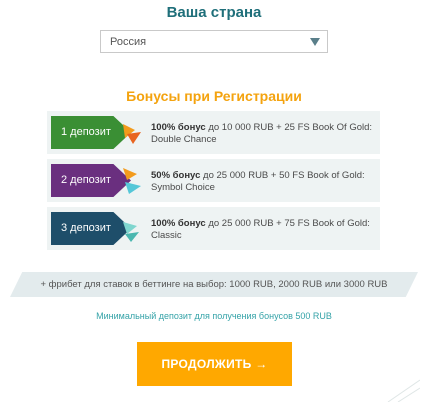 Image resolution: width=428 pixels, height=402 pixels. I want to click on decorative-lines-icon, so click(403, 390).